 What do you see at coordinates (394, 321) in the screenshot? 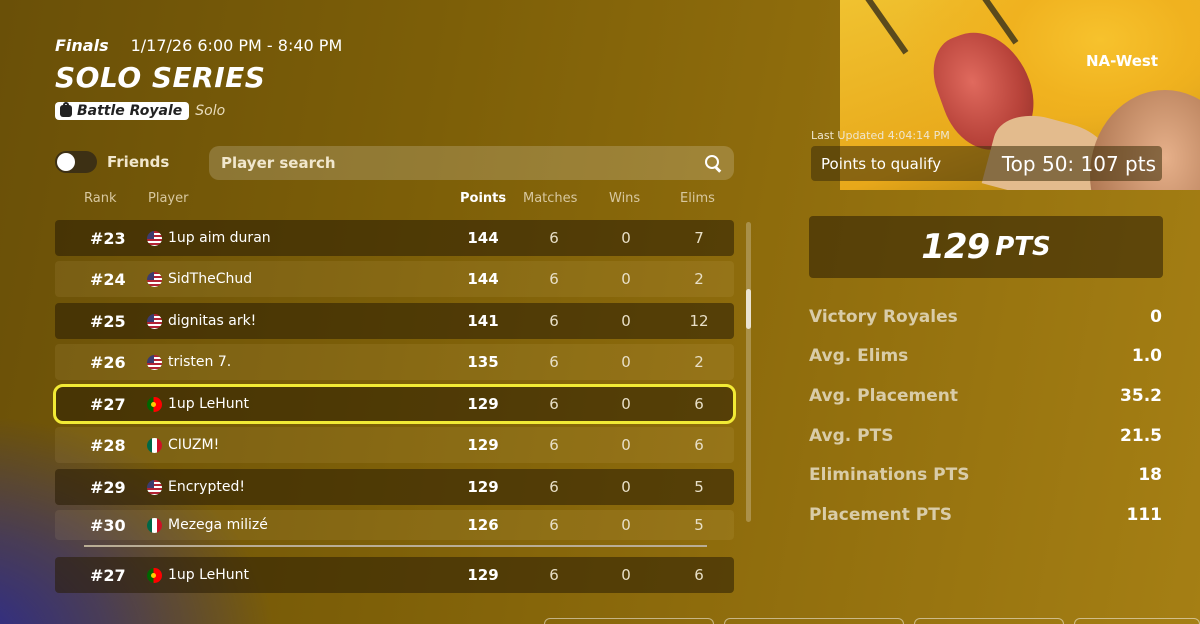
I see `table-row: #25 dignitas ark! 141 6 0 12` at bounding box center [394, 321].